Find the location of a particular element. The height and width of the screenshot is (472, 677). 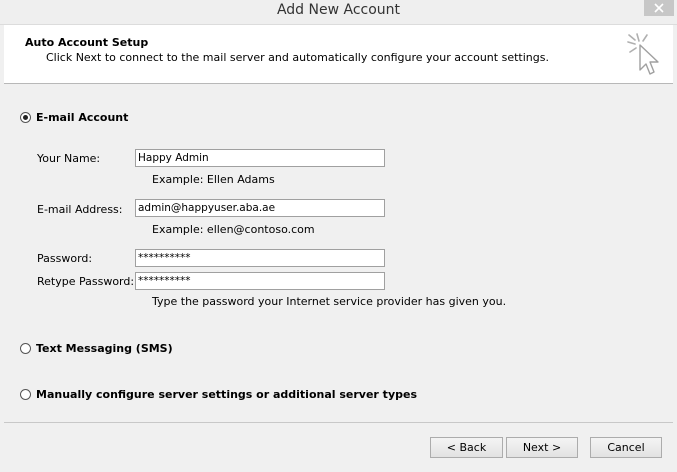

title-bar: Add New Account is located at coordinates (338, 12).